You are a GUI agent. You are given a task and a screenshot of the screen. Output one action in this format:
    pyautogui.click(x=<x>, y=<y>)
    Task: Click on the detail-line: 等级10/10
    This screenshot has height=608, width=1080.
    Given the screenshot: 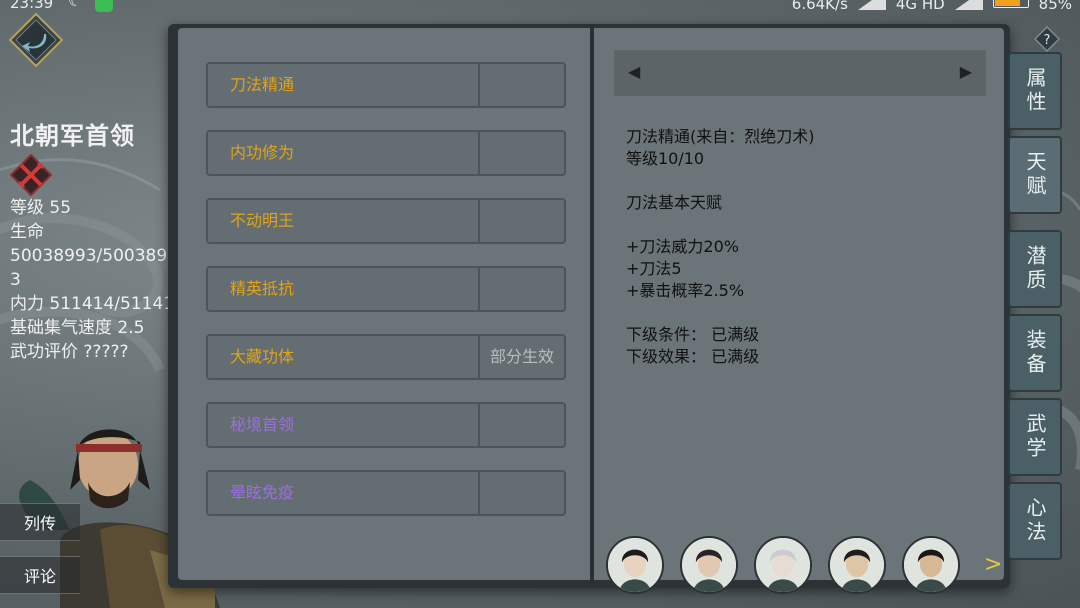 What is the action you would take?
    pyautogui.click(x=665, y=158)
    